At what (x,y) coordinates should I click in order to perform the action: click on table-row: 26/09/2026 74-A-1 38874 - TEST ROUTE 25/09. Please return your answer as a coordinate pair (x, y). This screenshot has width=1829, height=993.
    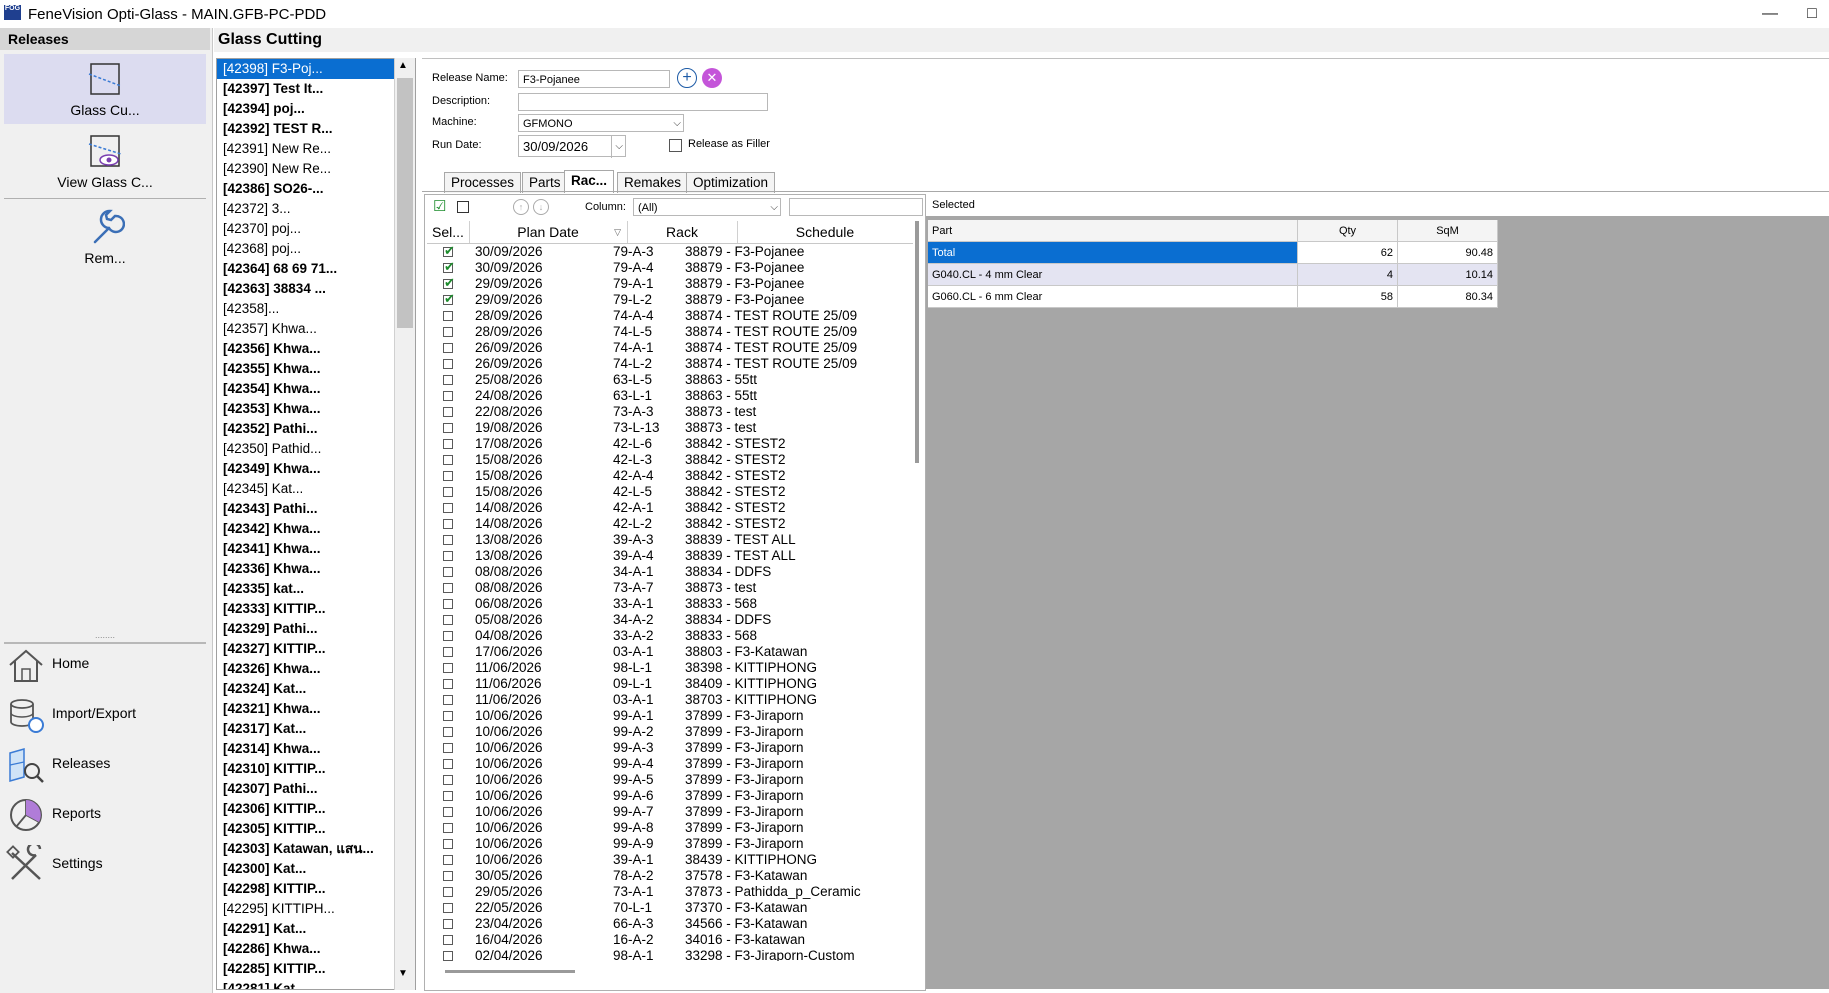
    Looking at the image, I should click on (670, 348).